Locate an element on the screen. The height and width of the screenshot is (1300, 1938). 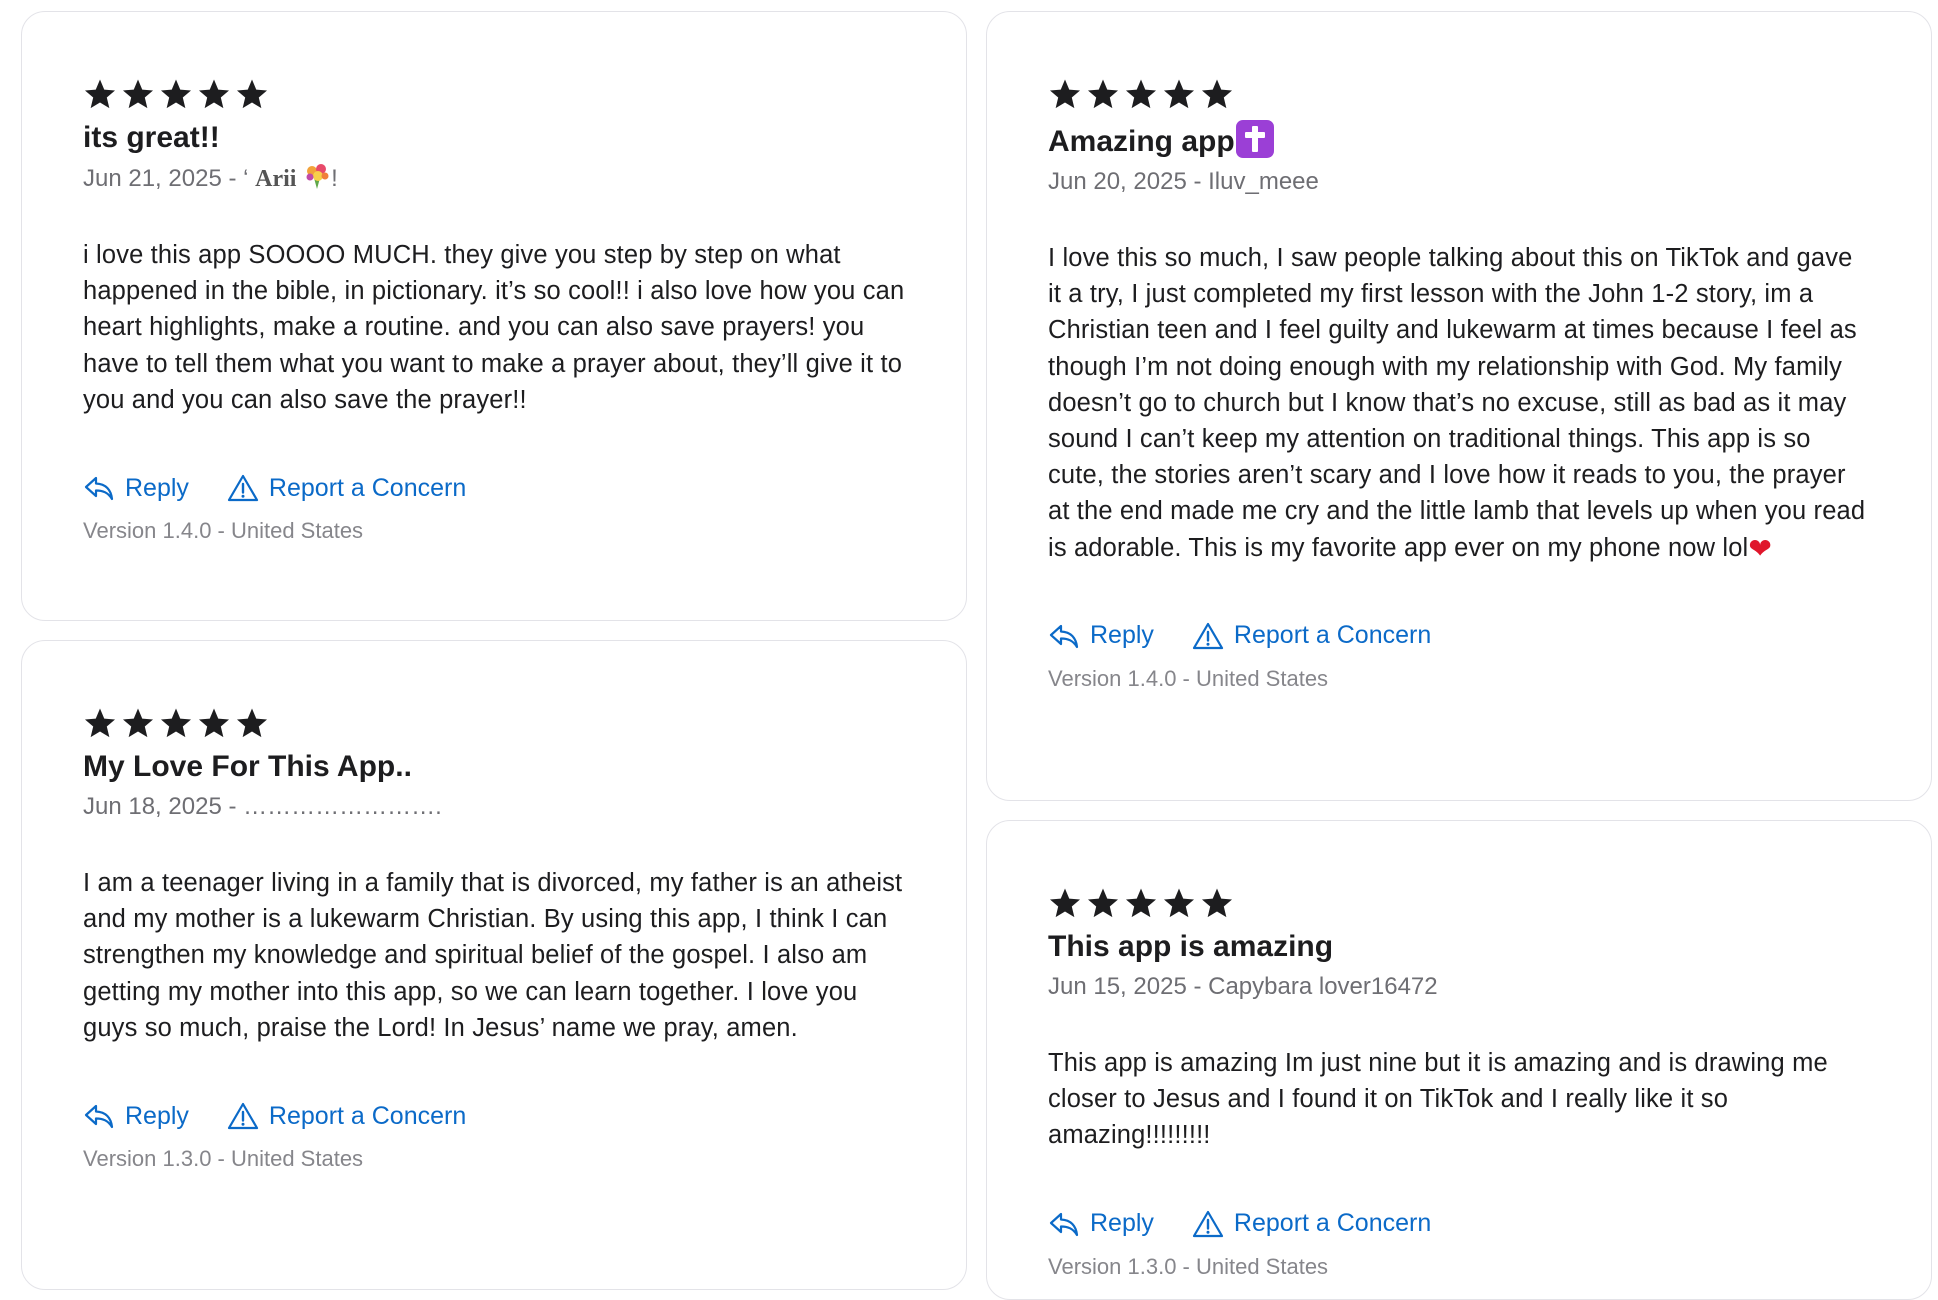
review-date: Jun 20, 2025 is located at coordinates (1117, 181).